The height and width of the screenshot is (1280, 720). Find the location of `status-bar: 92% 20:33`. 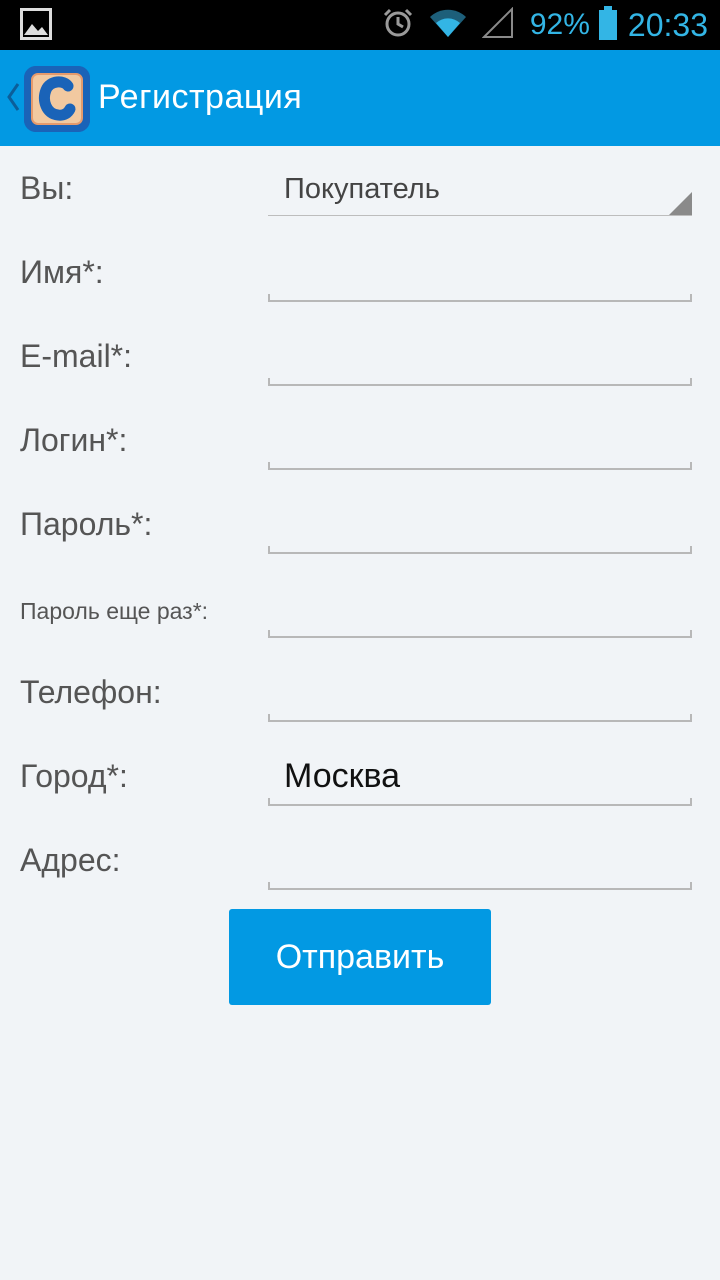

status-bar: 92% 20:33 is located at coordinates (360, 25).